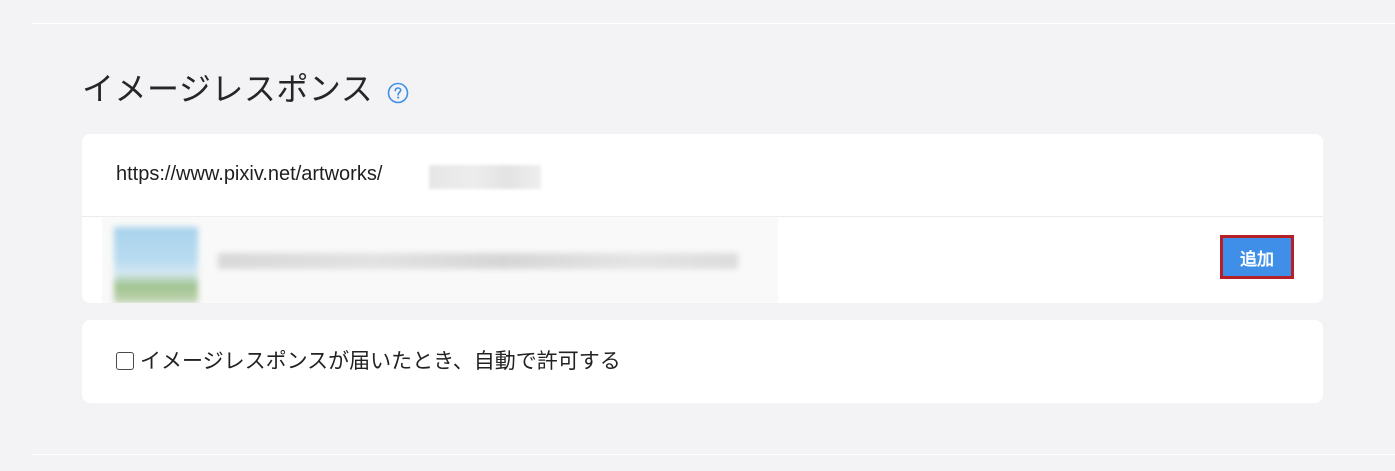 Image resolution: width=1395 pixels, height=471 pixels. What do you see at coordinates (125, 361) in the screenshot?
I see `auto-allow-checkbox` at bounding box center [125, 361].